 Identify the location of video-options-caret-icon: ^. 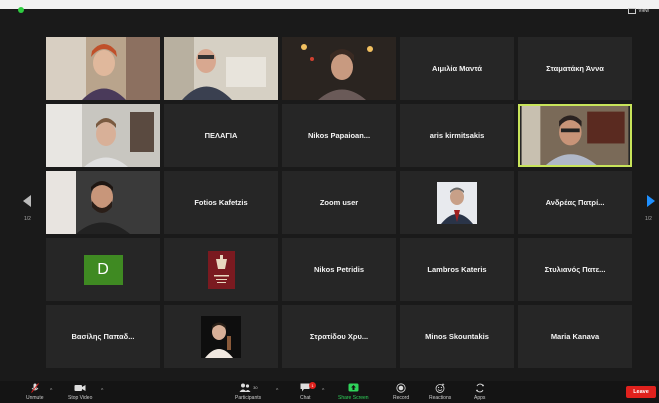
(102, 391).